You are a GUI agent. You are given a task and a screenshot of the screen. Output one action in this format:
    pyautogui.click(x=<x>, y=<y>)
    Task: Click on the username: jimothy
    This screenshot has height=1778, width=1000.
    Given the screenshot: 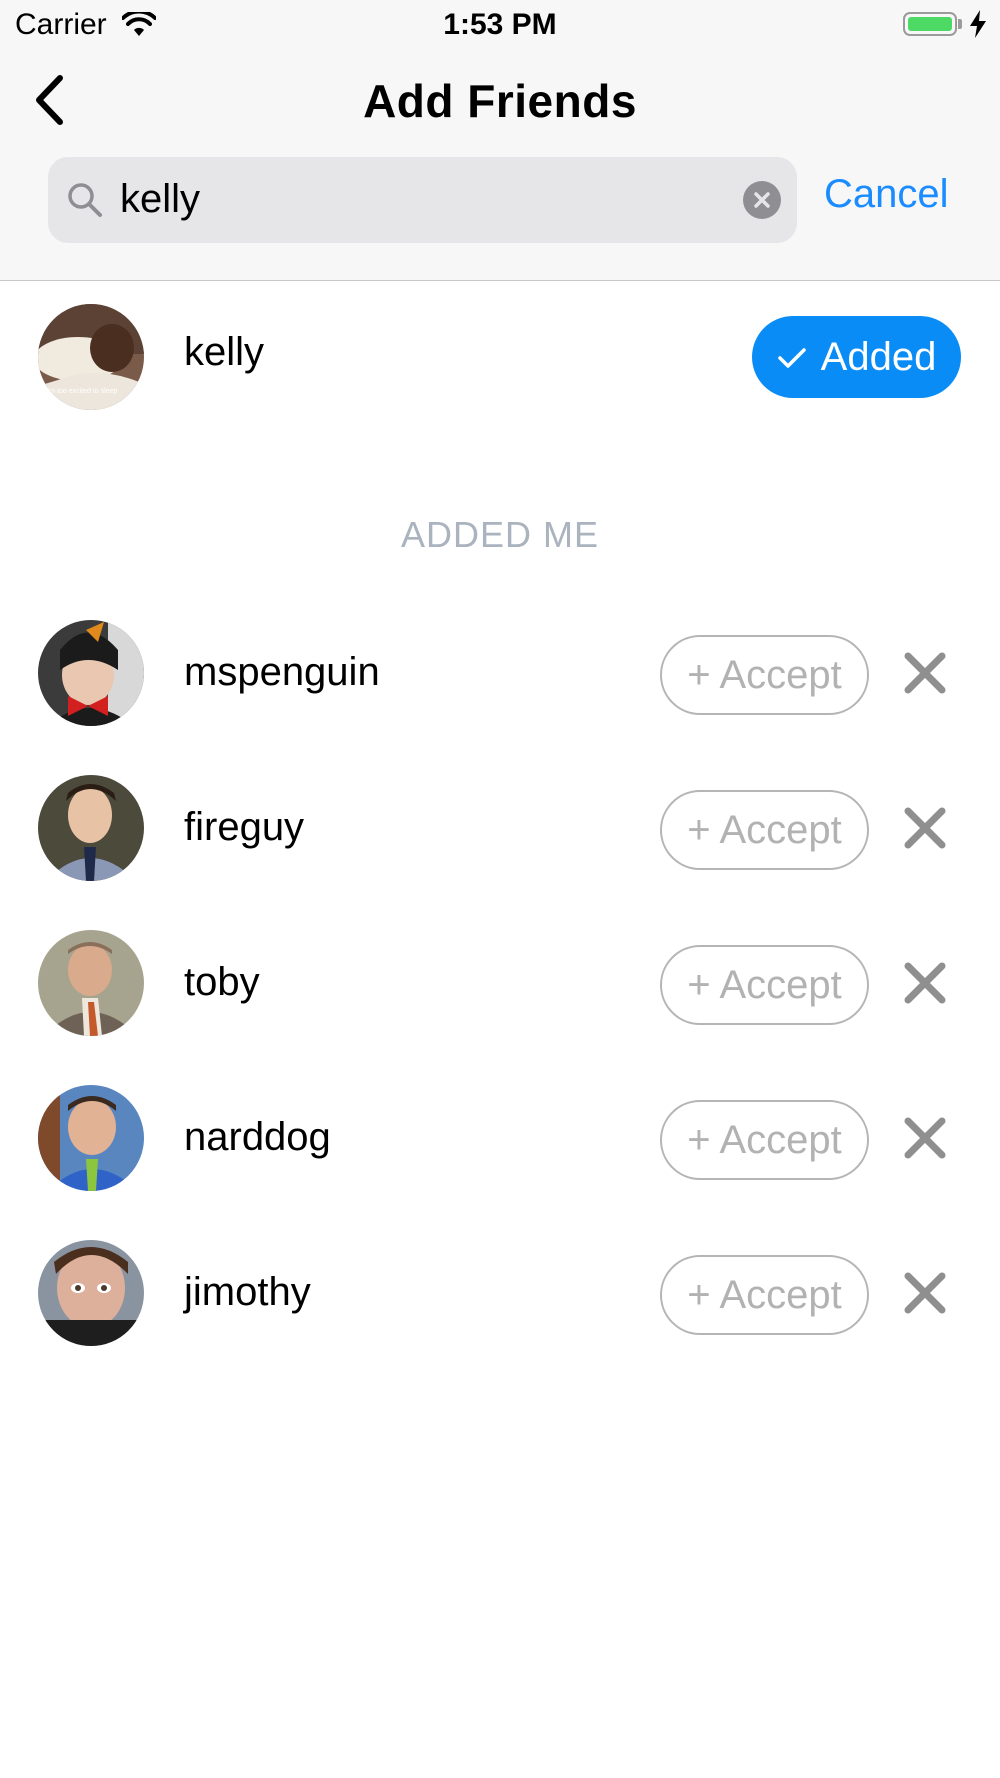 What is the action you would take?
    pyautogui.click(x=247, y=1292)
    